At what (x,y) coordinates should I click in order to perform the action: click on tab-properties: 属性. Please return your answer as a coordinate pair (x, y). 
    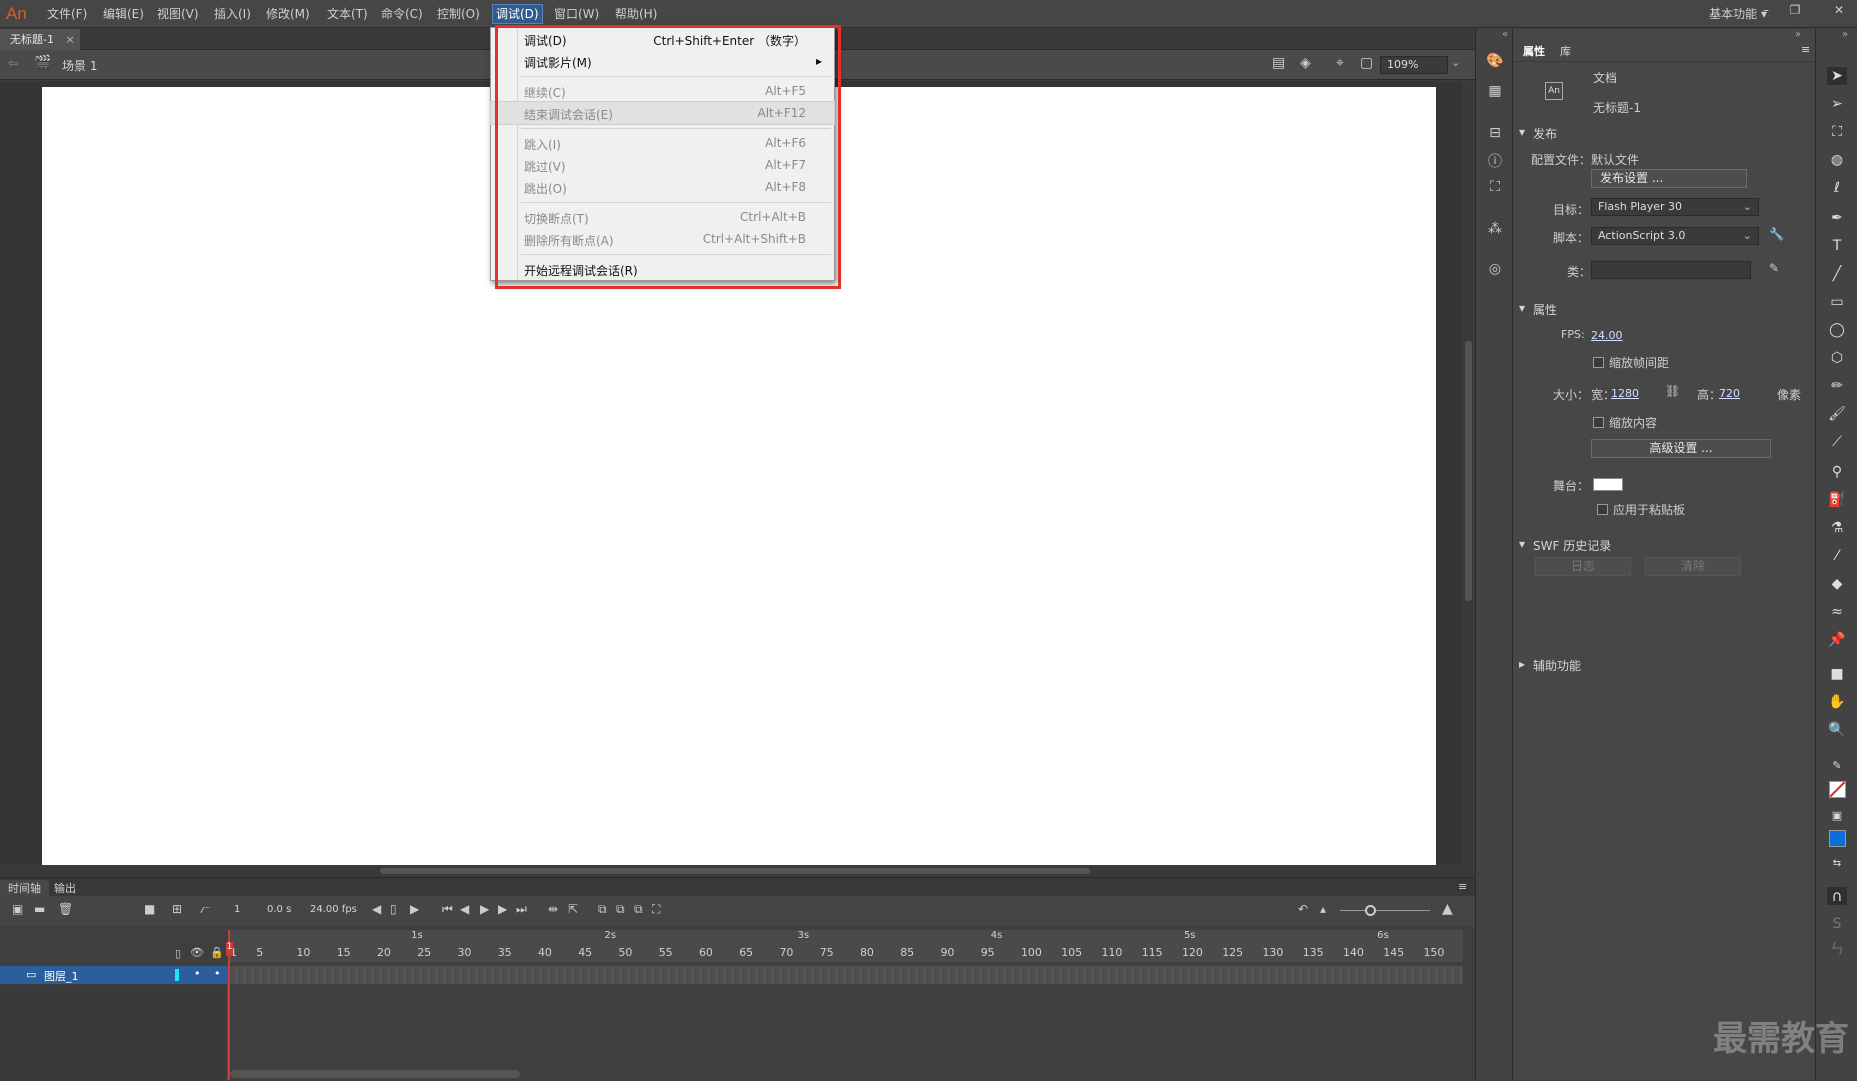
    Looking at the image, I should click on (1534, 51).